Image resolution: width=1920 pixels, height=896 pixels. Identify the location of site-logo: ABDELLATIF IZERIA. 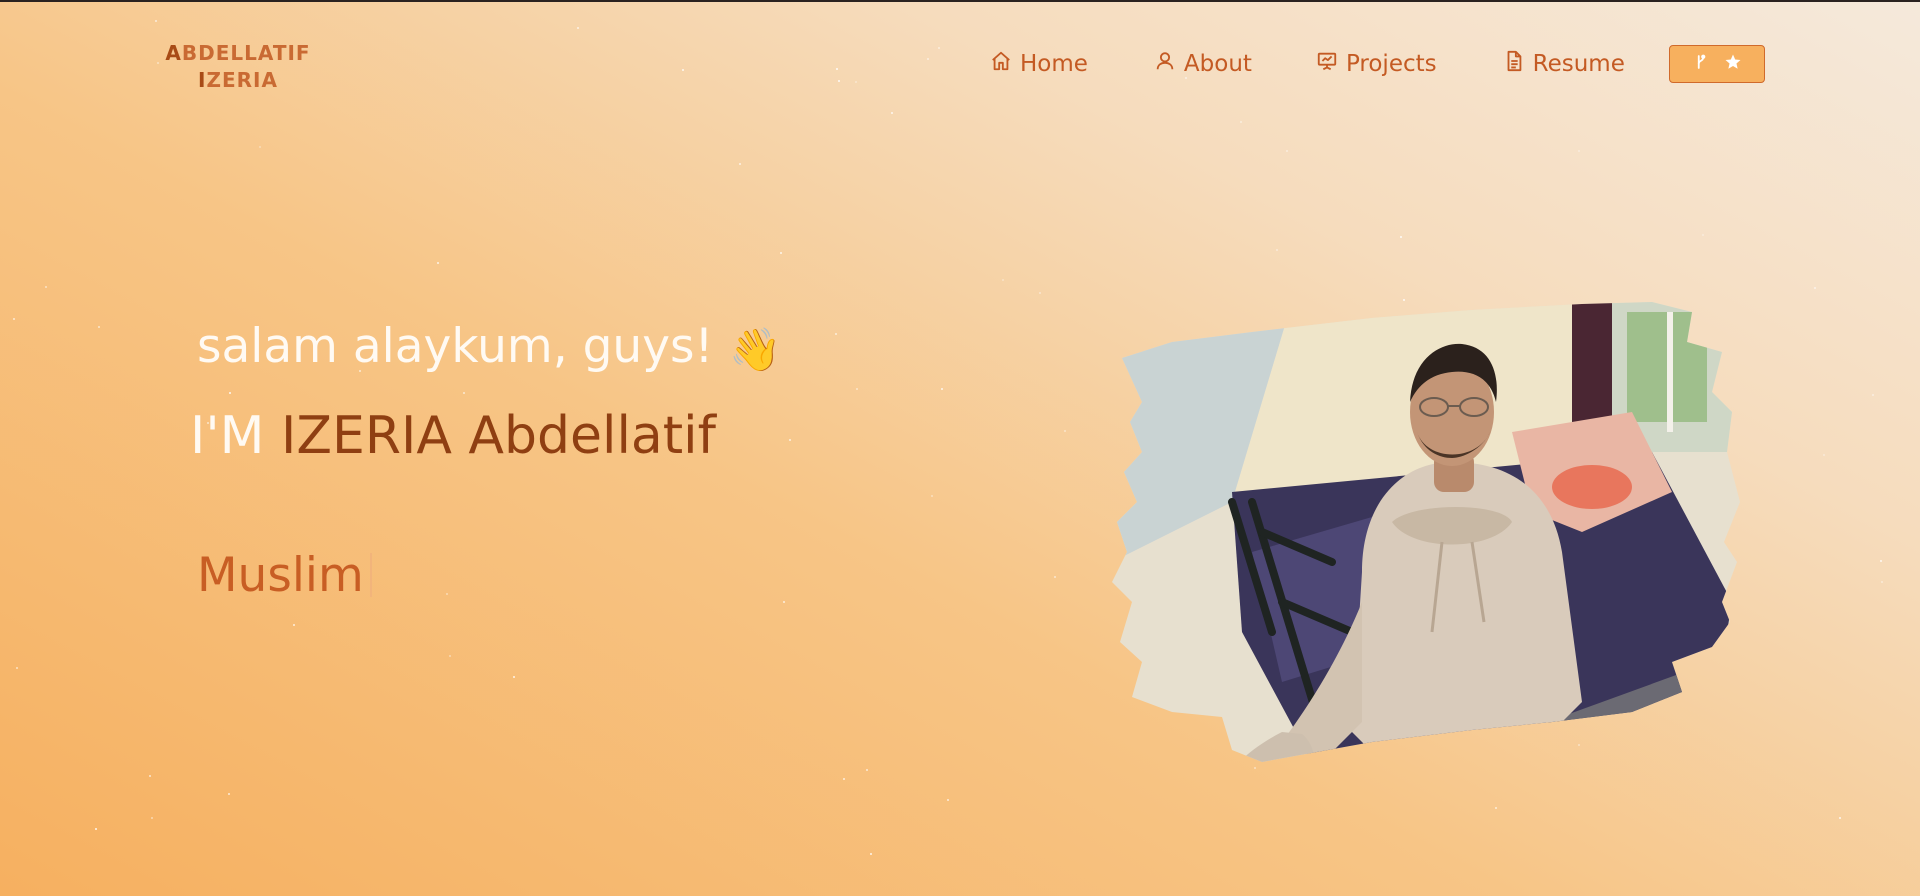
(238, 67).